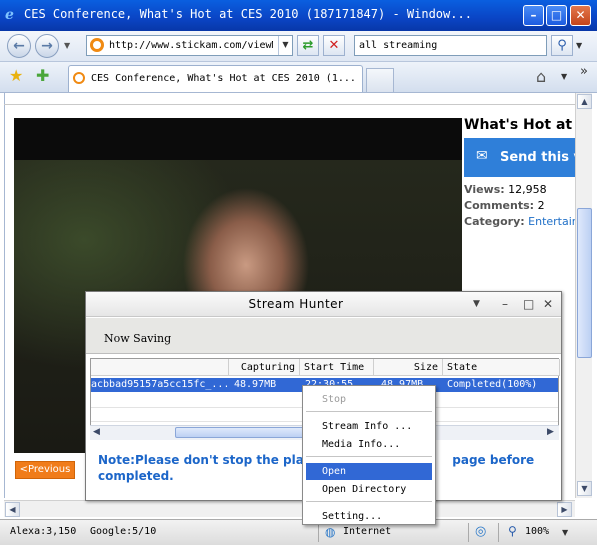 The height and width of the screenshot is (545, 597). I want to click on address-dropdown-icon: ▼, so click(285, 45).